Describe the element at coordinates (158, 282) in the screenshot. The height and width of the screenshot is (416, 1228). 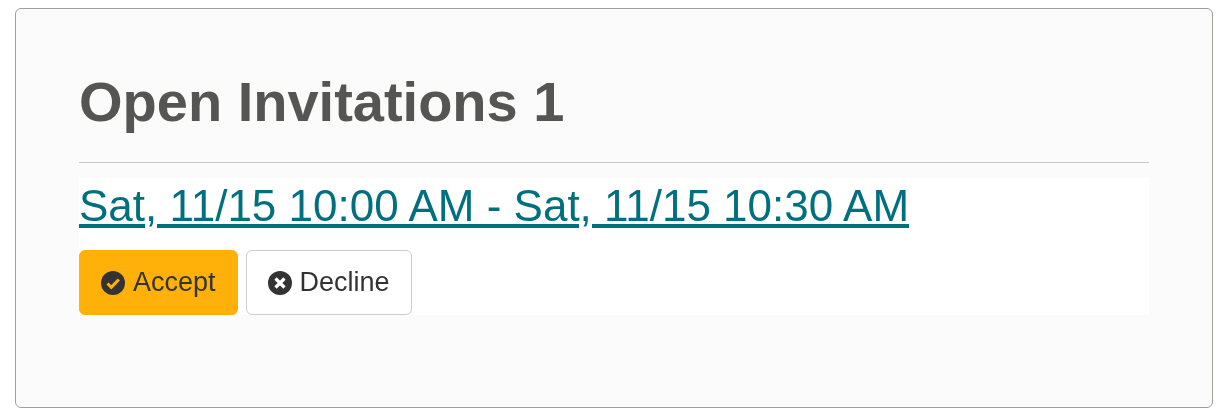
I see `accept-button: Accept` at that location.